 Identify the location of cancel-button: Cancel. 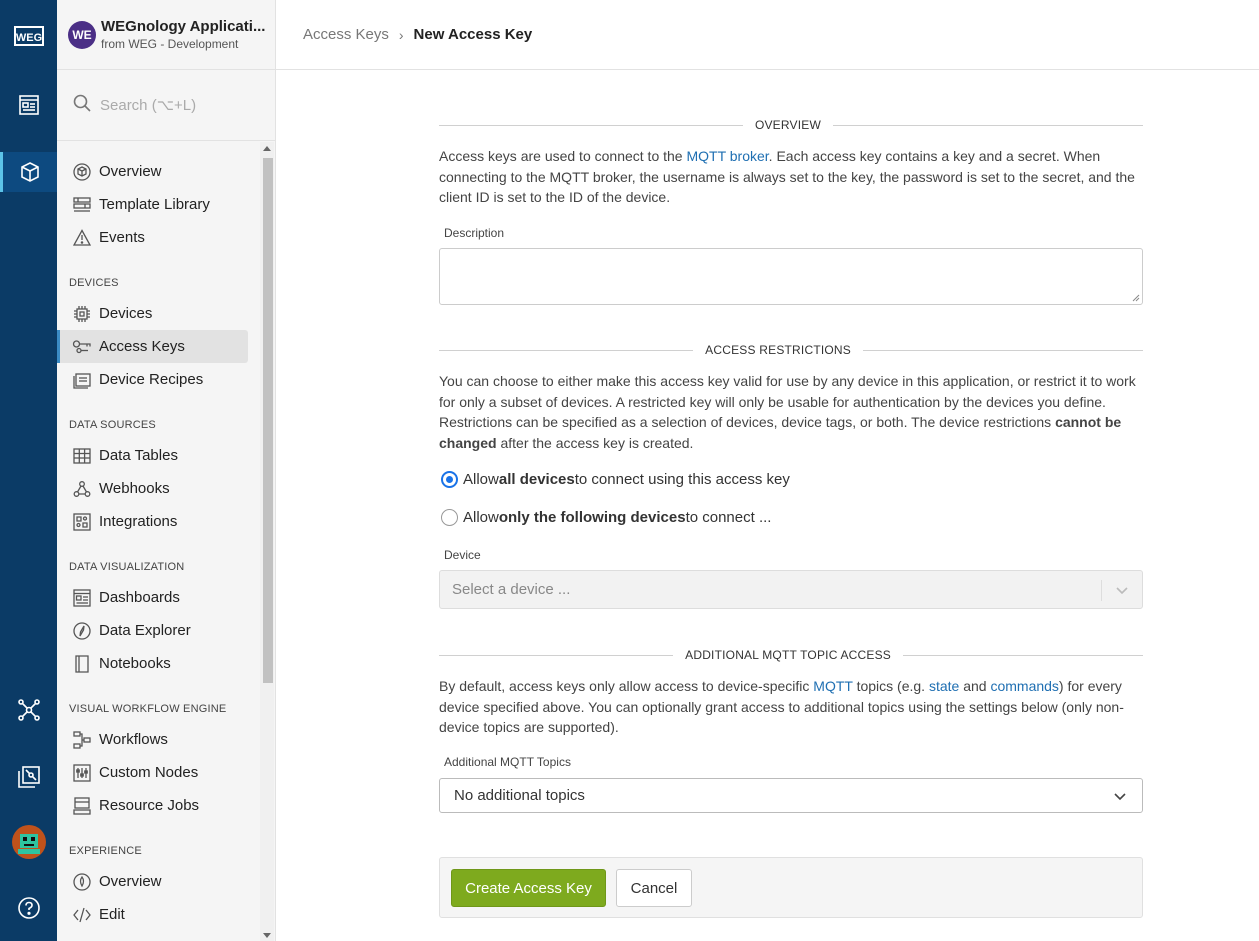
(654, 888).